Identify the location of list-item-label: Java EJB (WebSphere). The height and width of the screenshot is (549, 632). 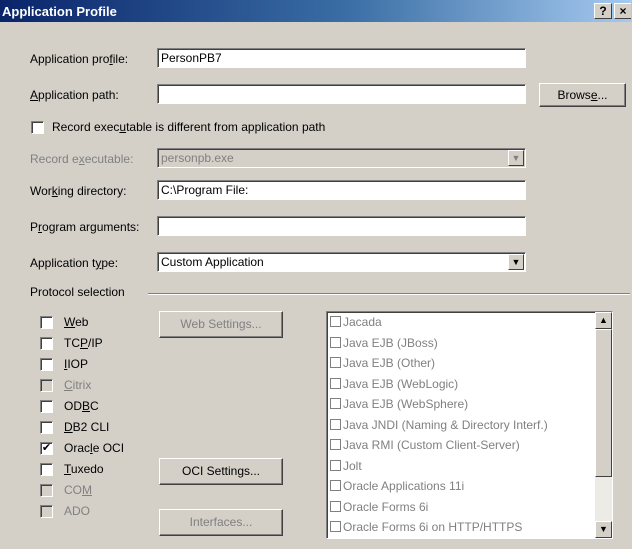
(406, 404).